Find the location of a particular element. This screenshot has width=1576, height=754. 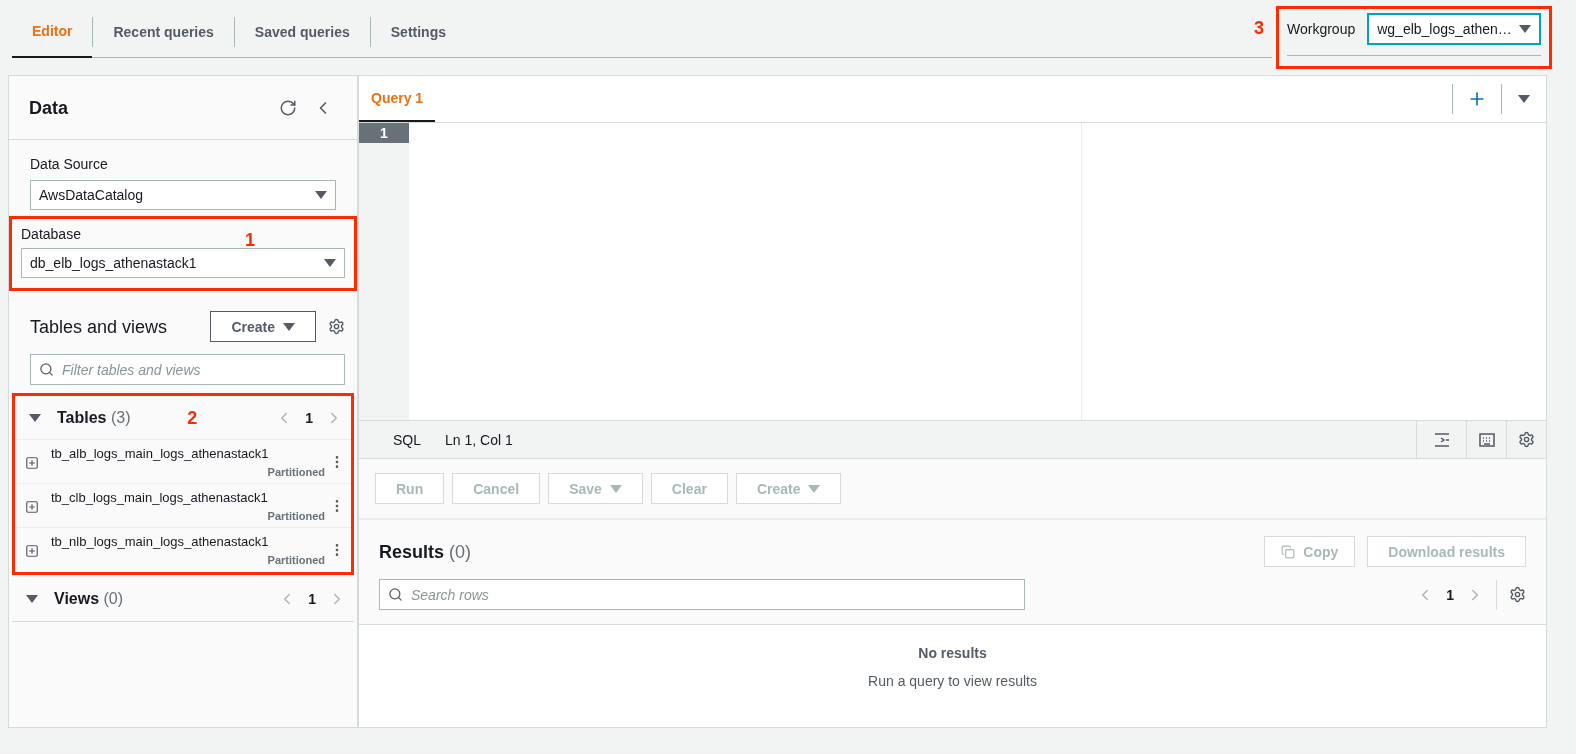

keyboard-icon is located at coordinates (1486, 439).